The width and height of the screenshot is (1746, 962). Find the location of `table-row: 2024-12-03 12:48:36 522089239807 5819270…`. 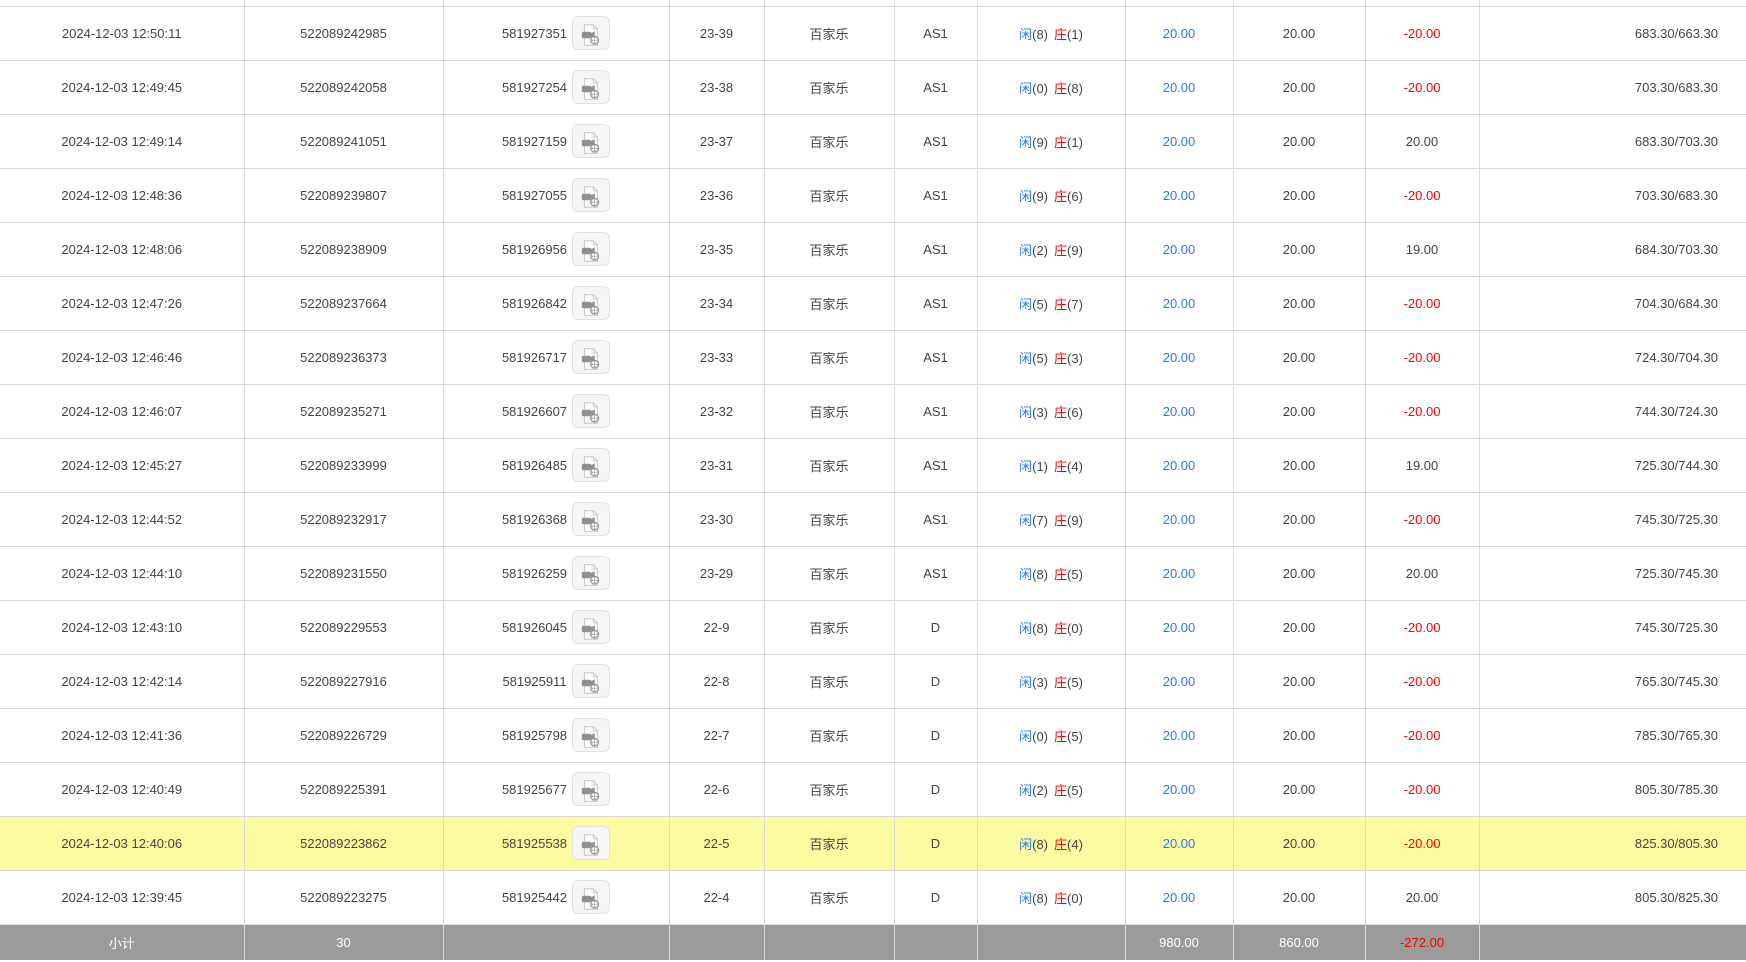

table-row: 2024-12-03 12:48:36 522089239807 5819270… is located at coordinates (873, 195).